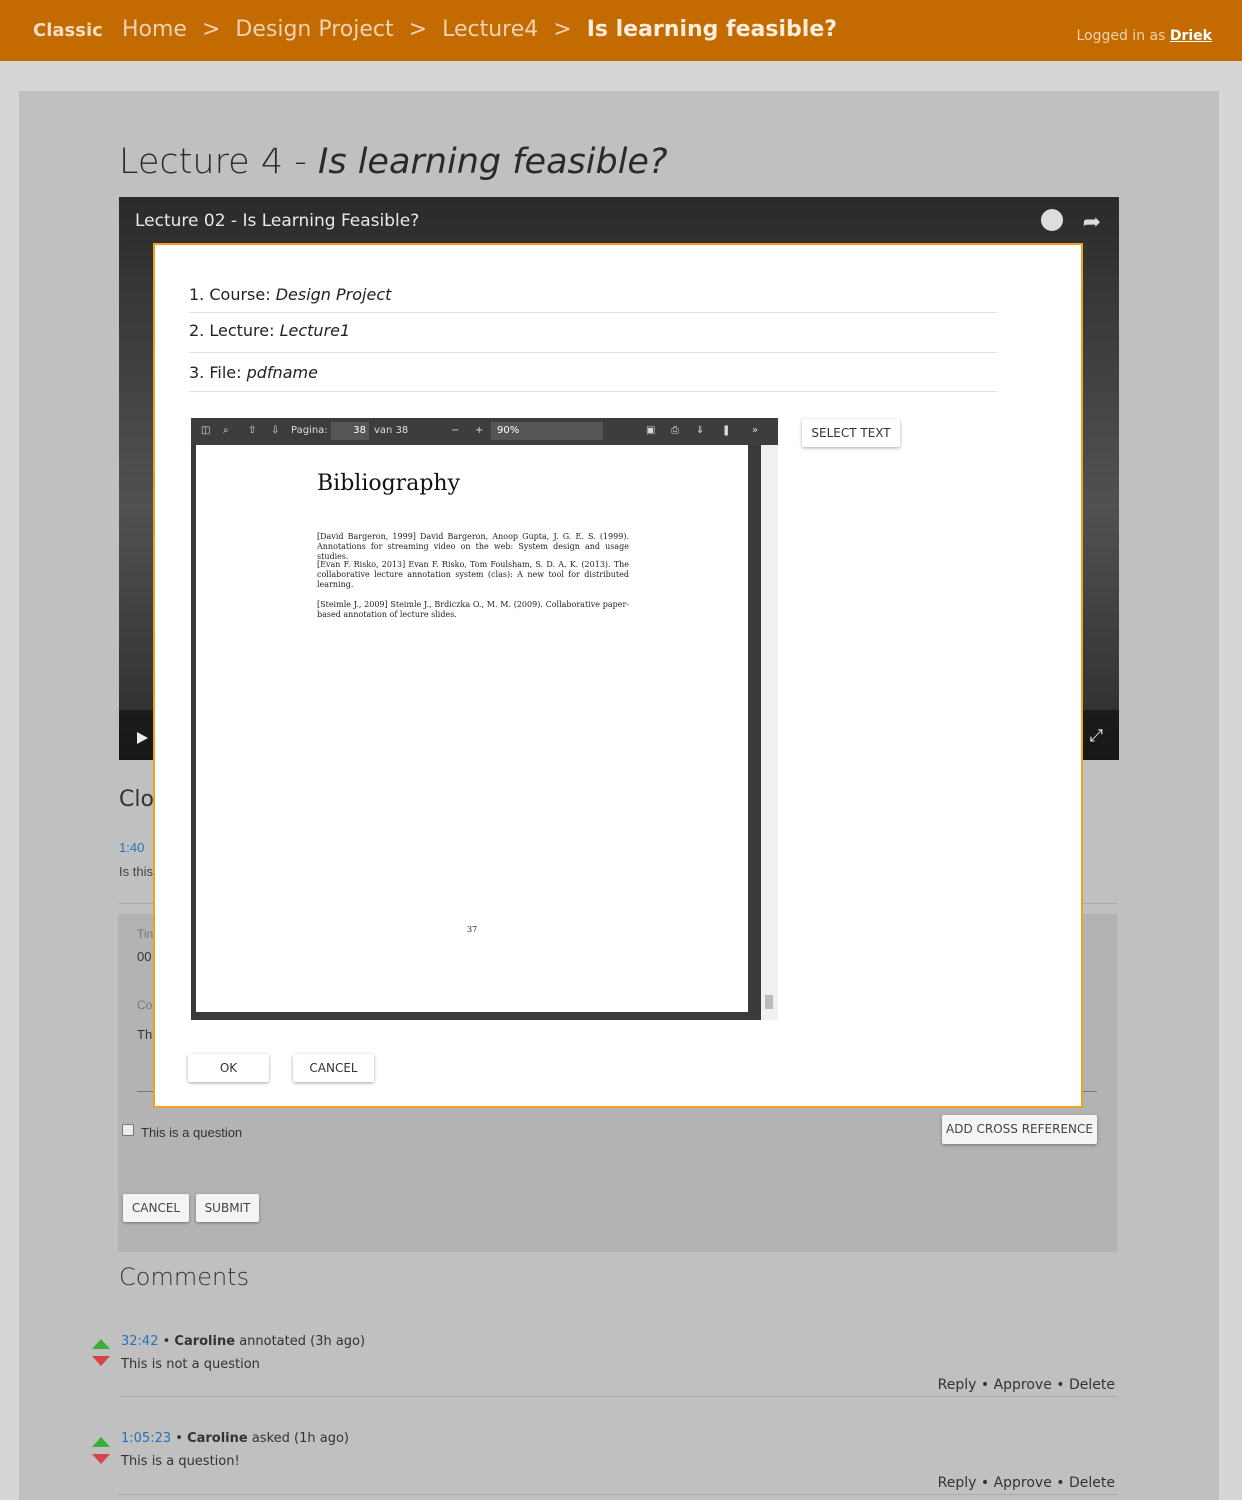 This screenshot has width=1242, height=1500. I want to click on comment-action: annotated (3h ago), so click(302, 1341).